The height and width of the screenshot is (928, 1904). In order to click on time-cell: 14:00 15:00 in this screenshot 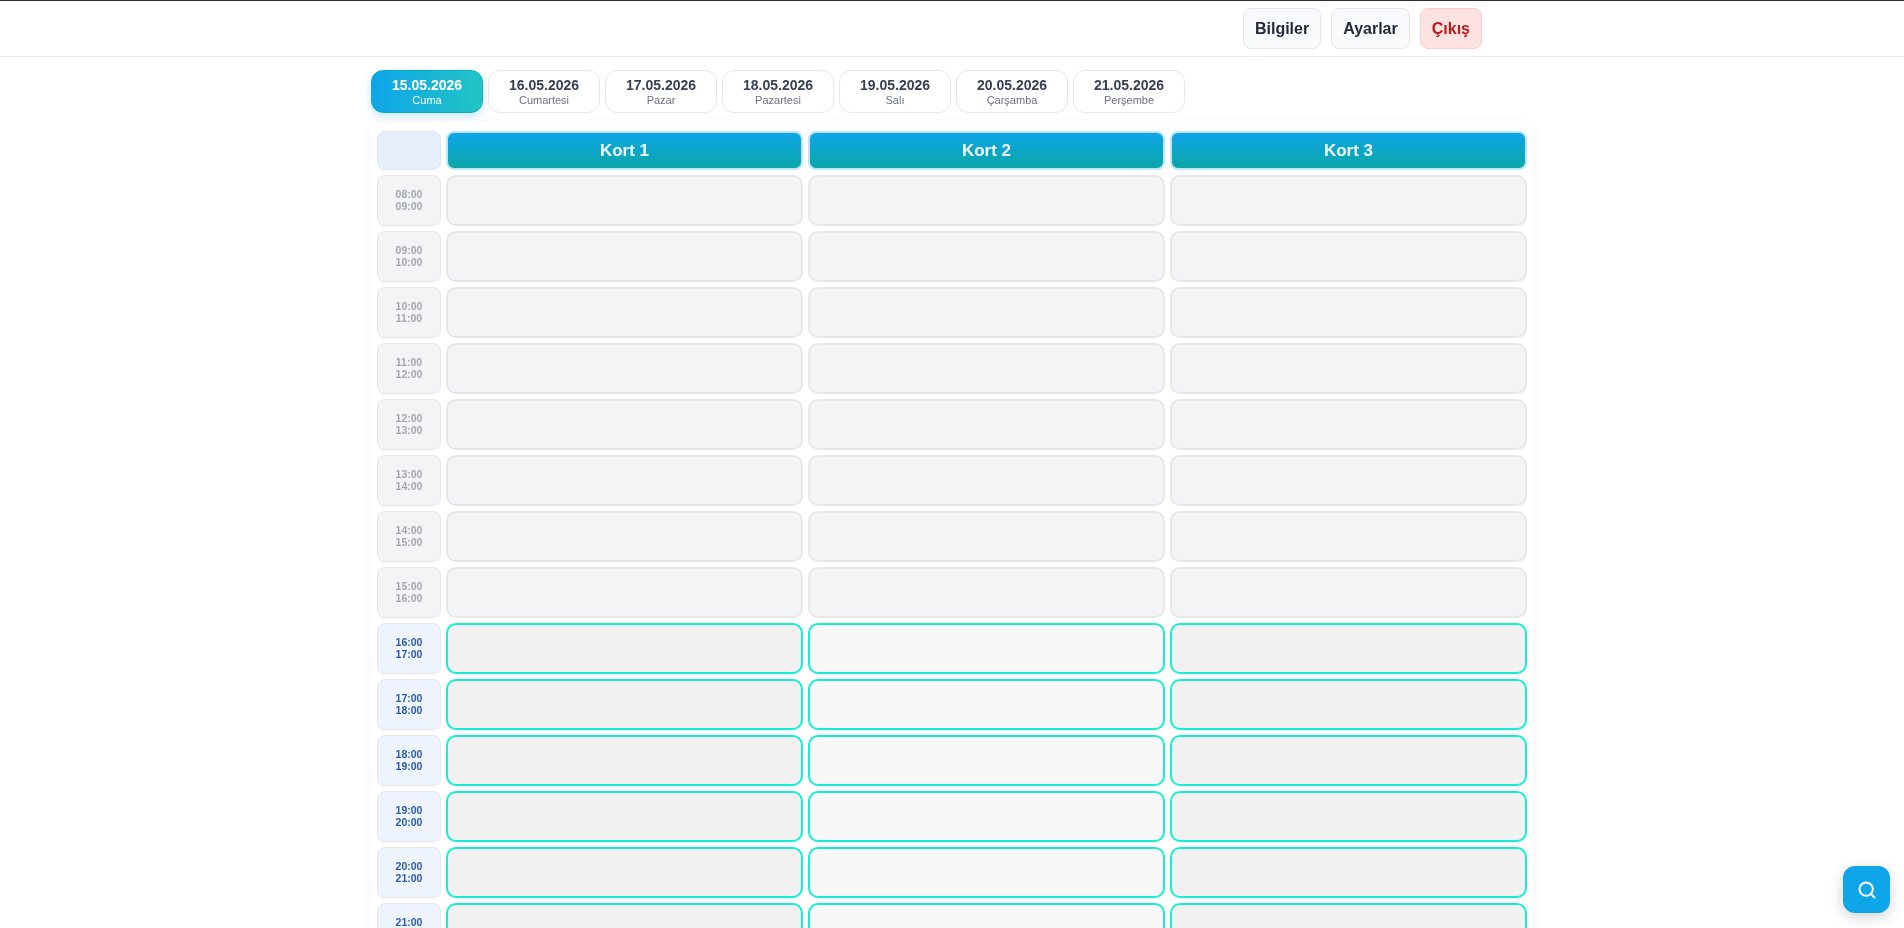, I will do `click(409, 536)`.